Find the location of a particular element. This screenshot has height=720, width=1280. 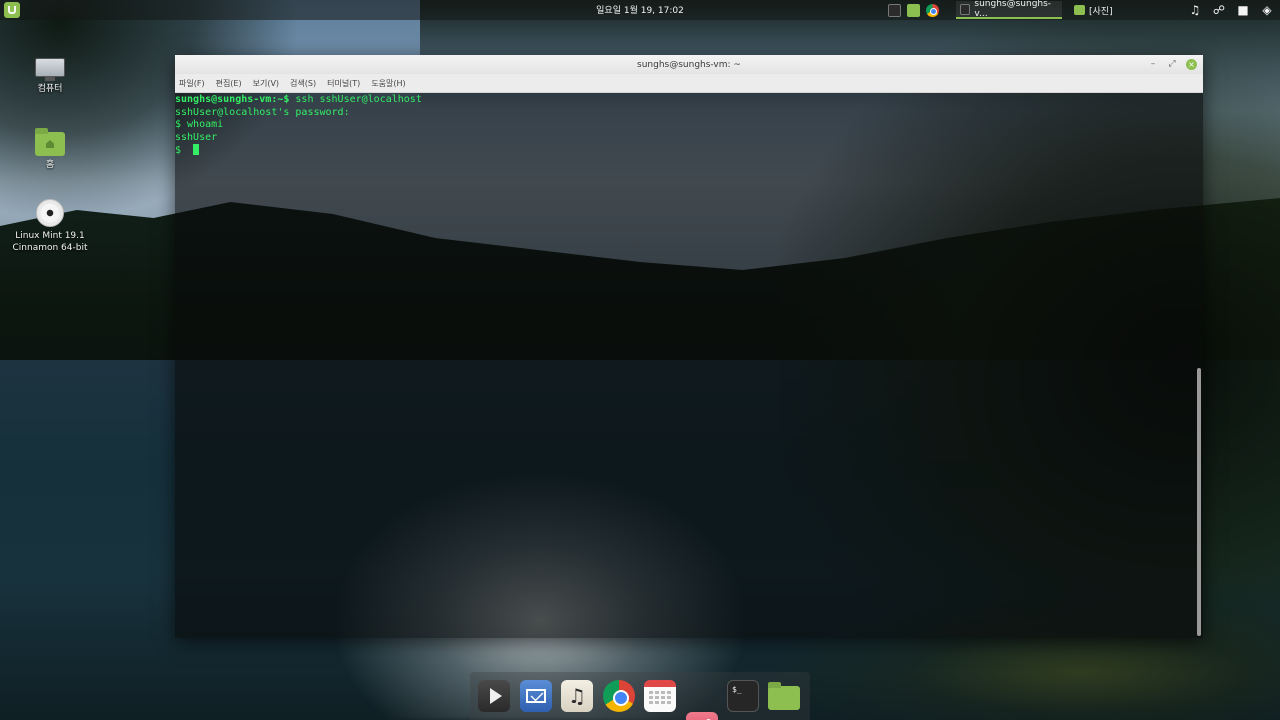

desktop-icon-home: 홈 is located at coordinates (50, 149).